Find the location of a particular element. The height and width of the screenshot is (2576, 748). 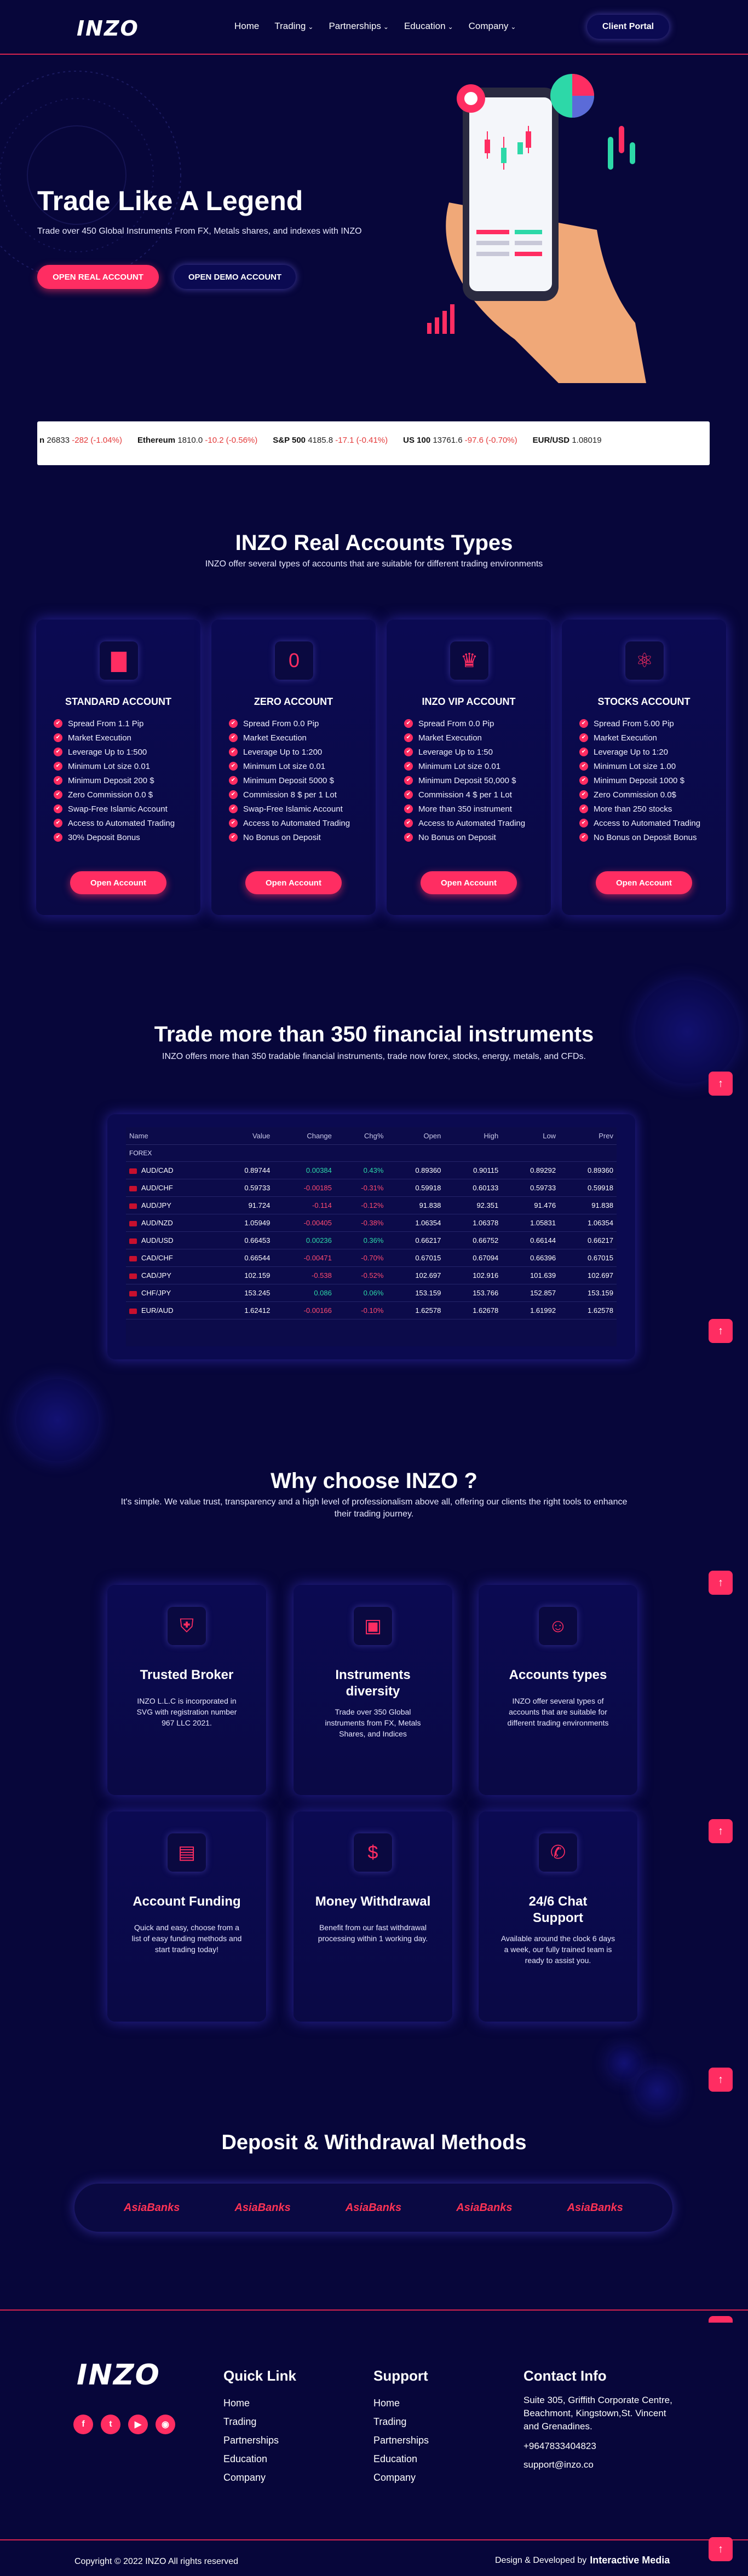

table-cell: 1.61992 is located at coordinates (531, 1310).